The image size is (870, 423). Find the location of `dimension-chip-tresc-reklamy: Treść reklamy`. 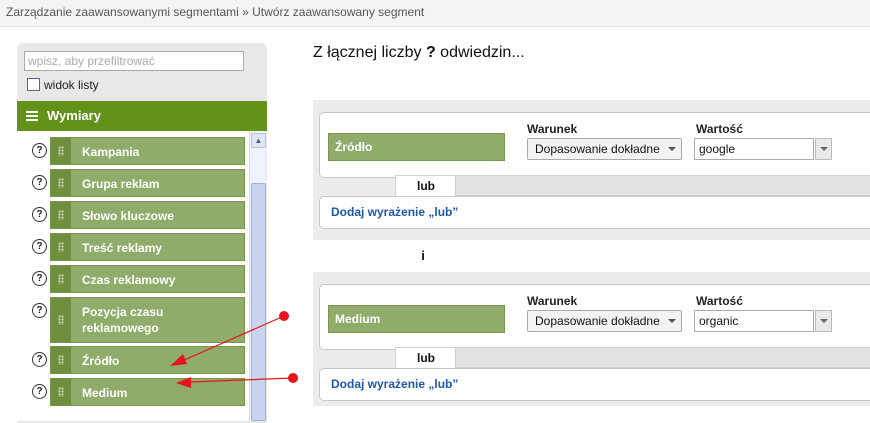

dimension-chip-tresc-reklamy: Treść reklamy is located at coordinates (147, 247).